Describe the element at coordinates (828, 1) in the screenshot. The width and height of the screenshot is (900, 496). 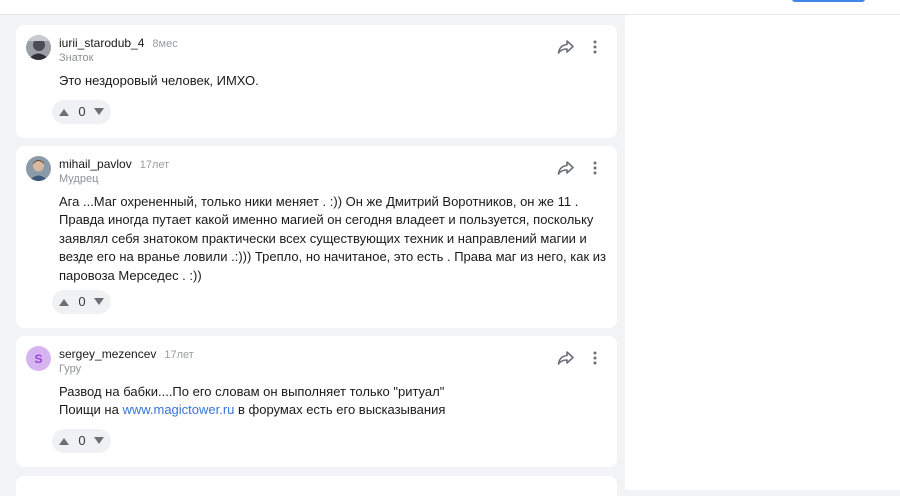
I see `top-action-button` at that location.